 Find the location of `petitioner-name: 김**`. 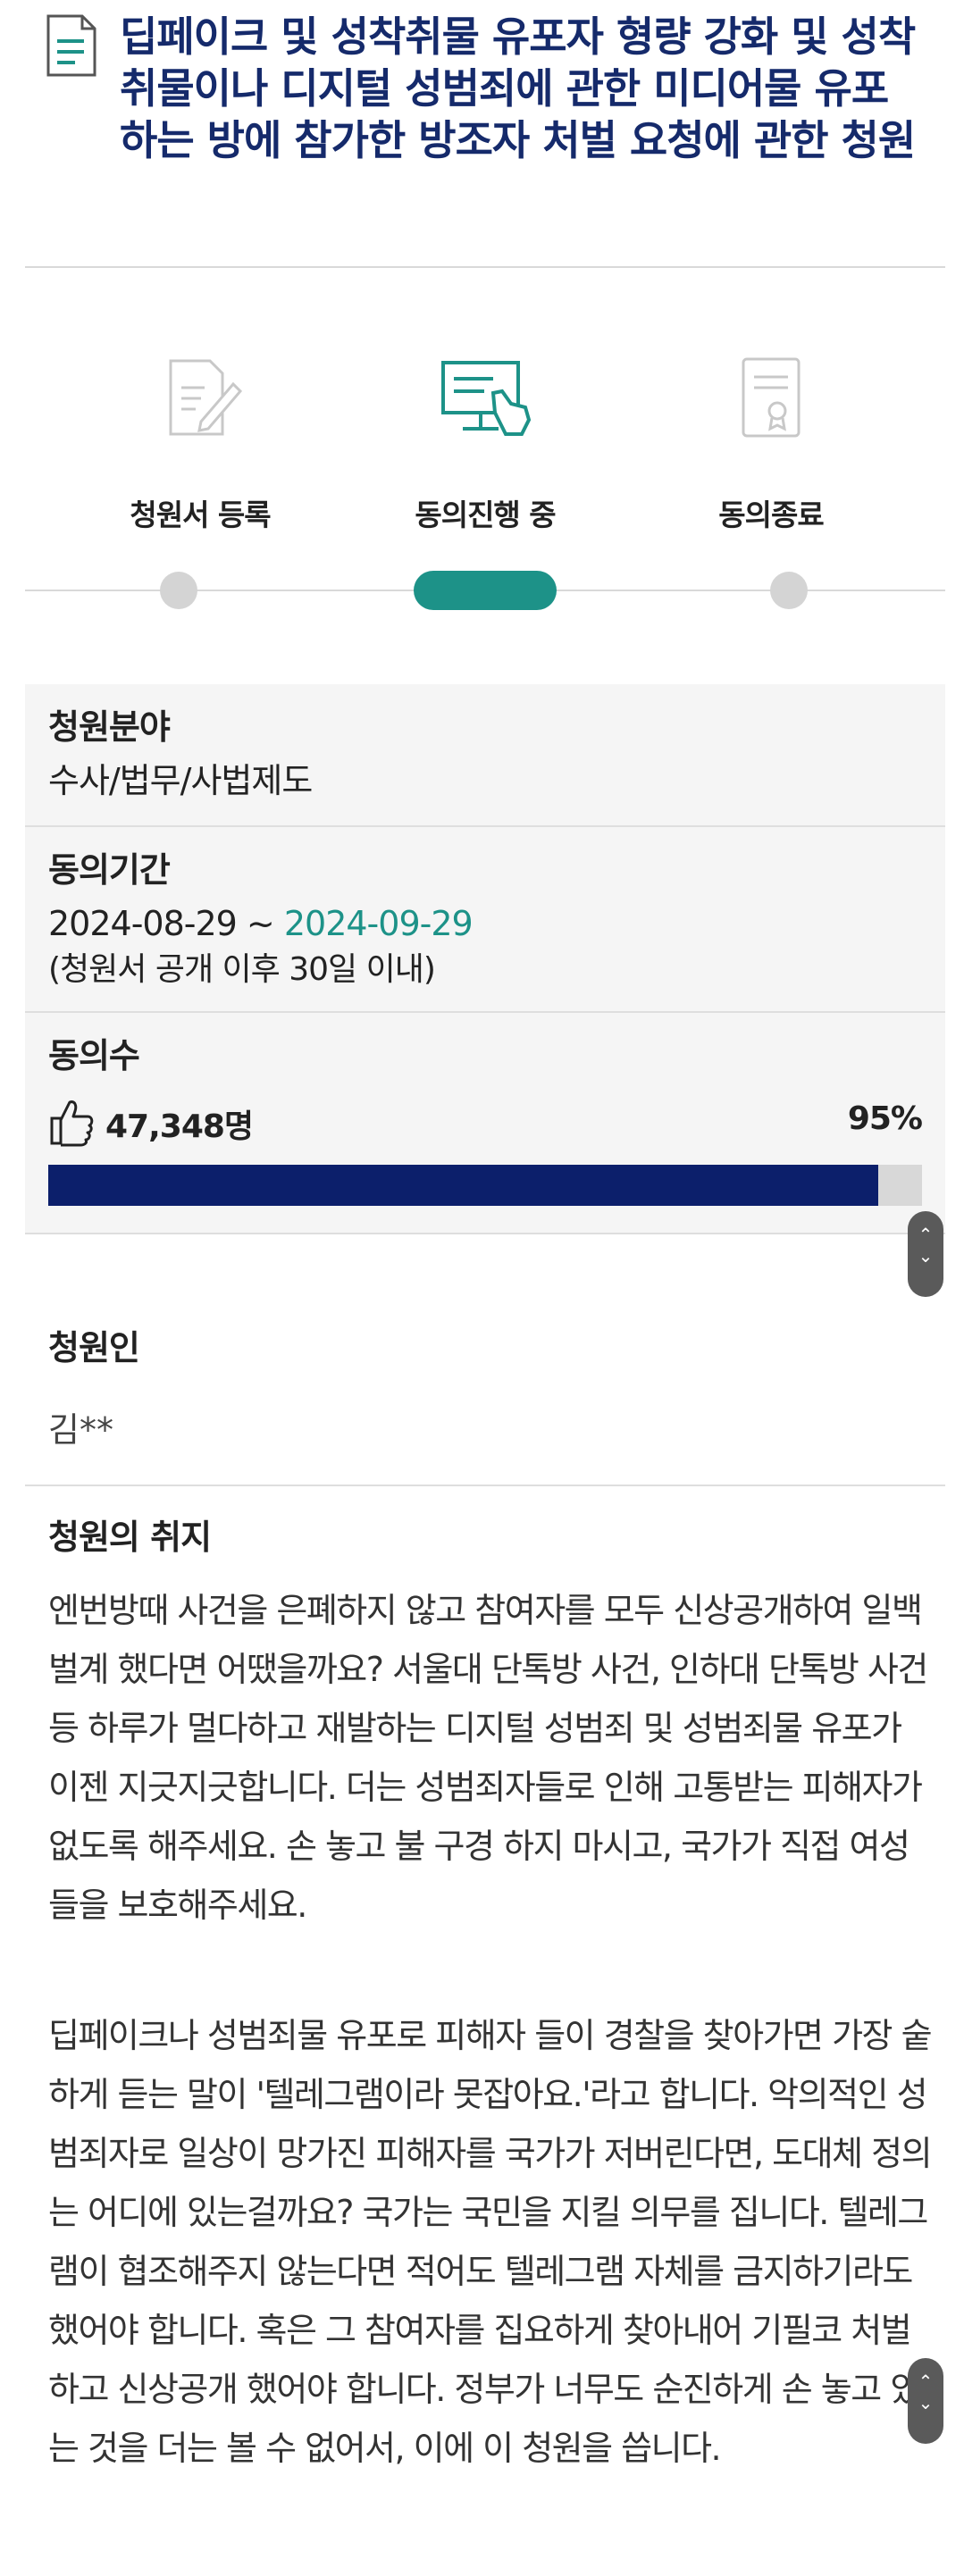

petitioner-name: 김** is located at coordinates (80, 1430).